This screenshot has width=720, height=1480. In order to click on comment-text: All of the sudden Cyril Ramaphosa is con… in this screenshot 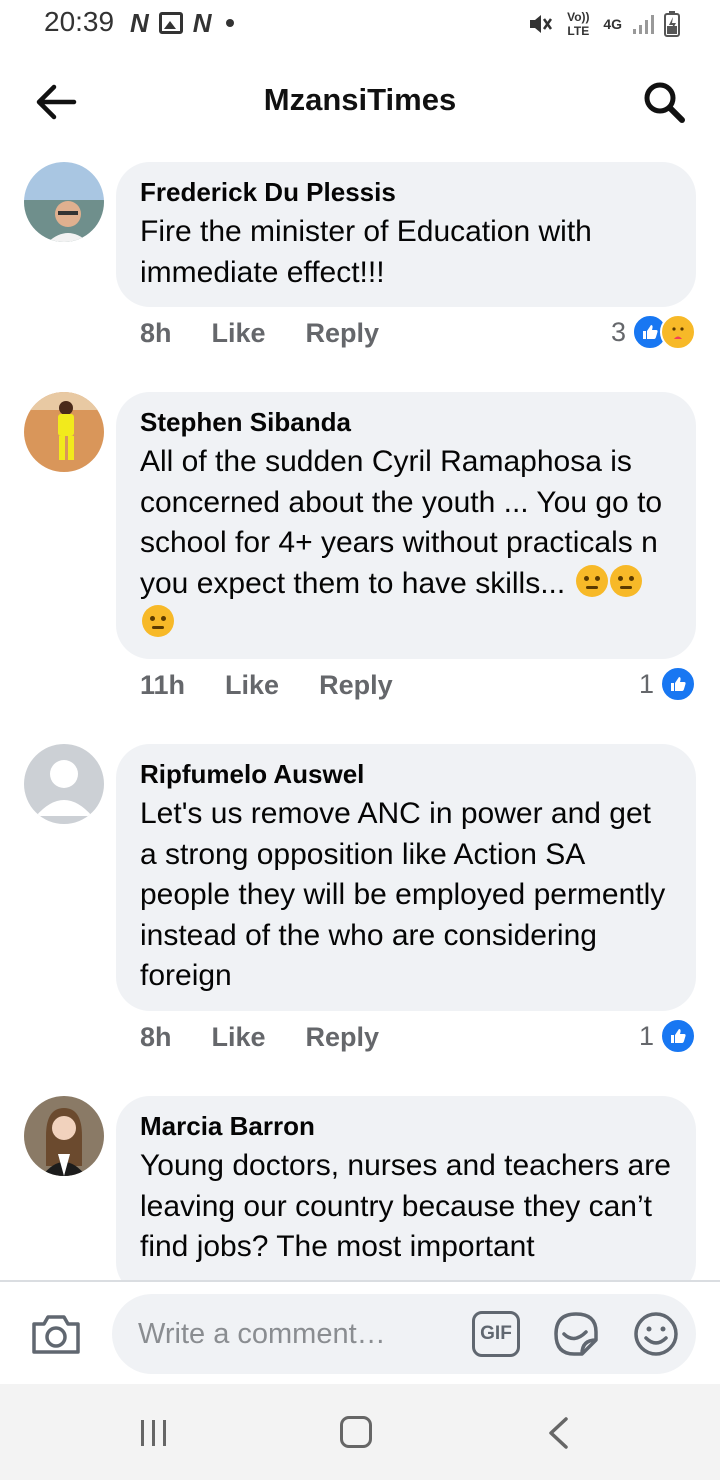, I will do `click(406, 543)`.